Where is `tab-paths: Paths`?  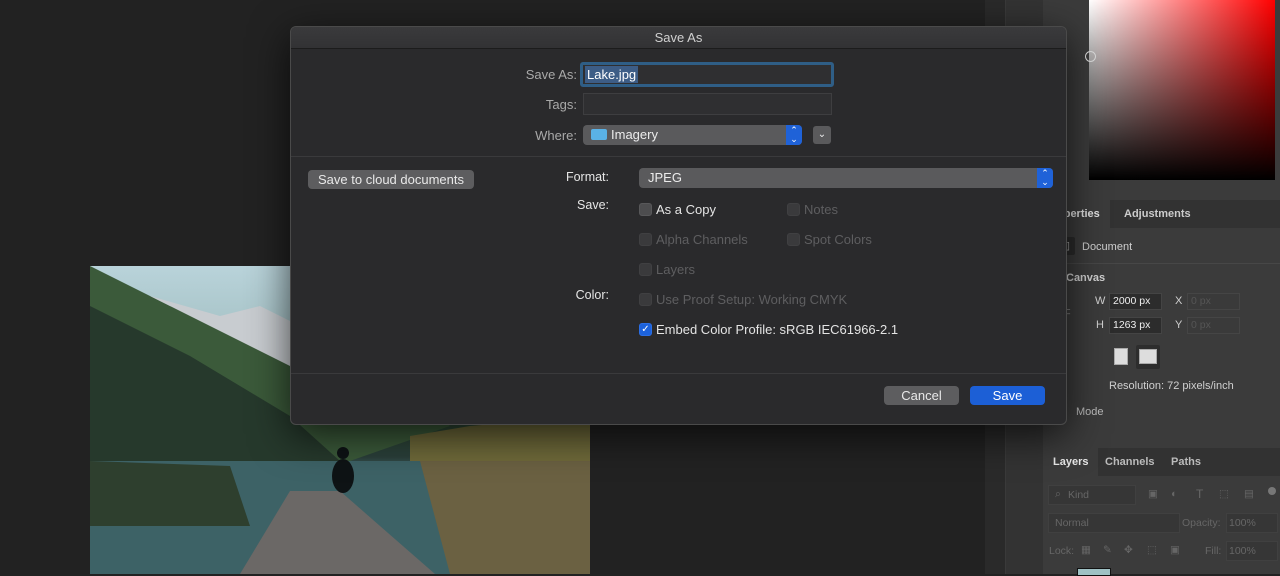 tab-paths: Paths is located at coordinates (1186, 462).